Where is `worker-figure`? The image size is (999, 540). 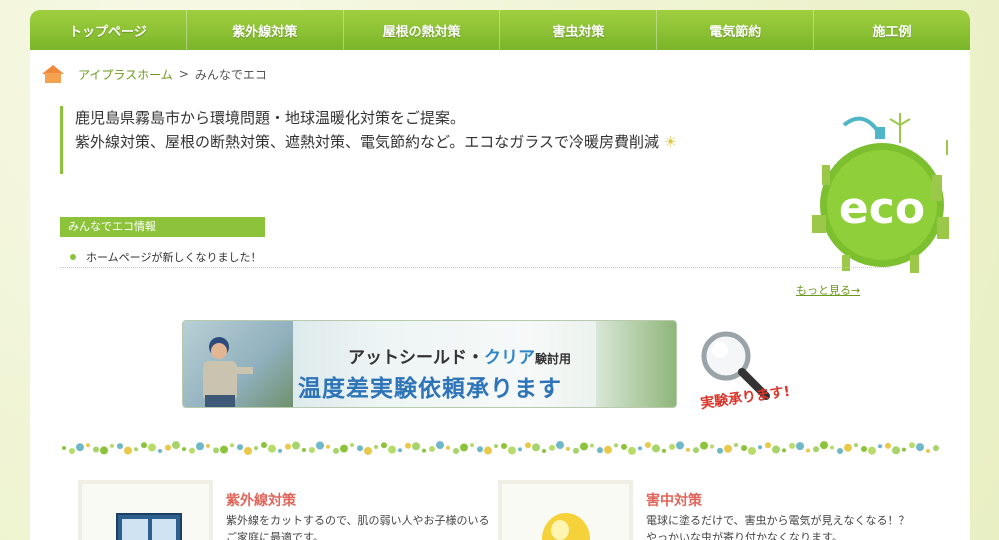
worker-figure is located at coordinates (228, 372).